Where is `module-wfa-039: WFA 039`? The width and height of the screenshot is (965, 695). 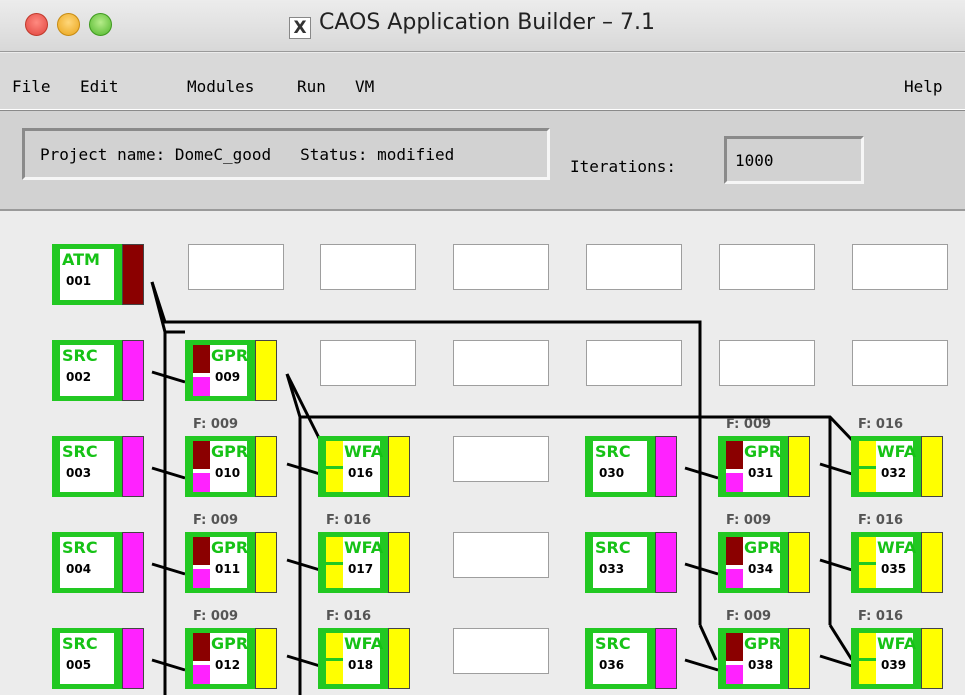
module-wfa-039: WFA 039 is located at coordinates (900, 658).